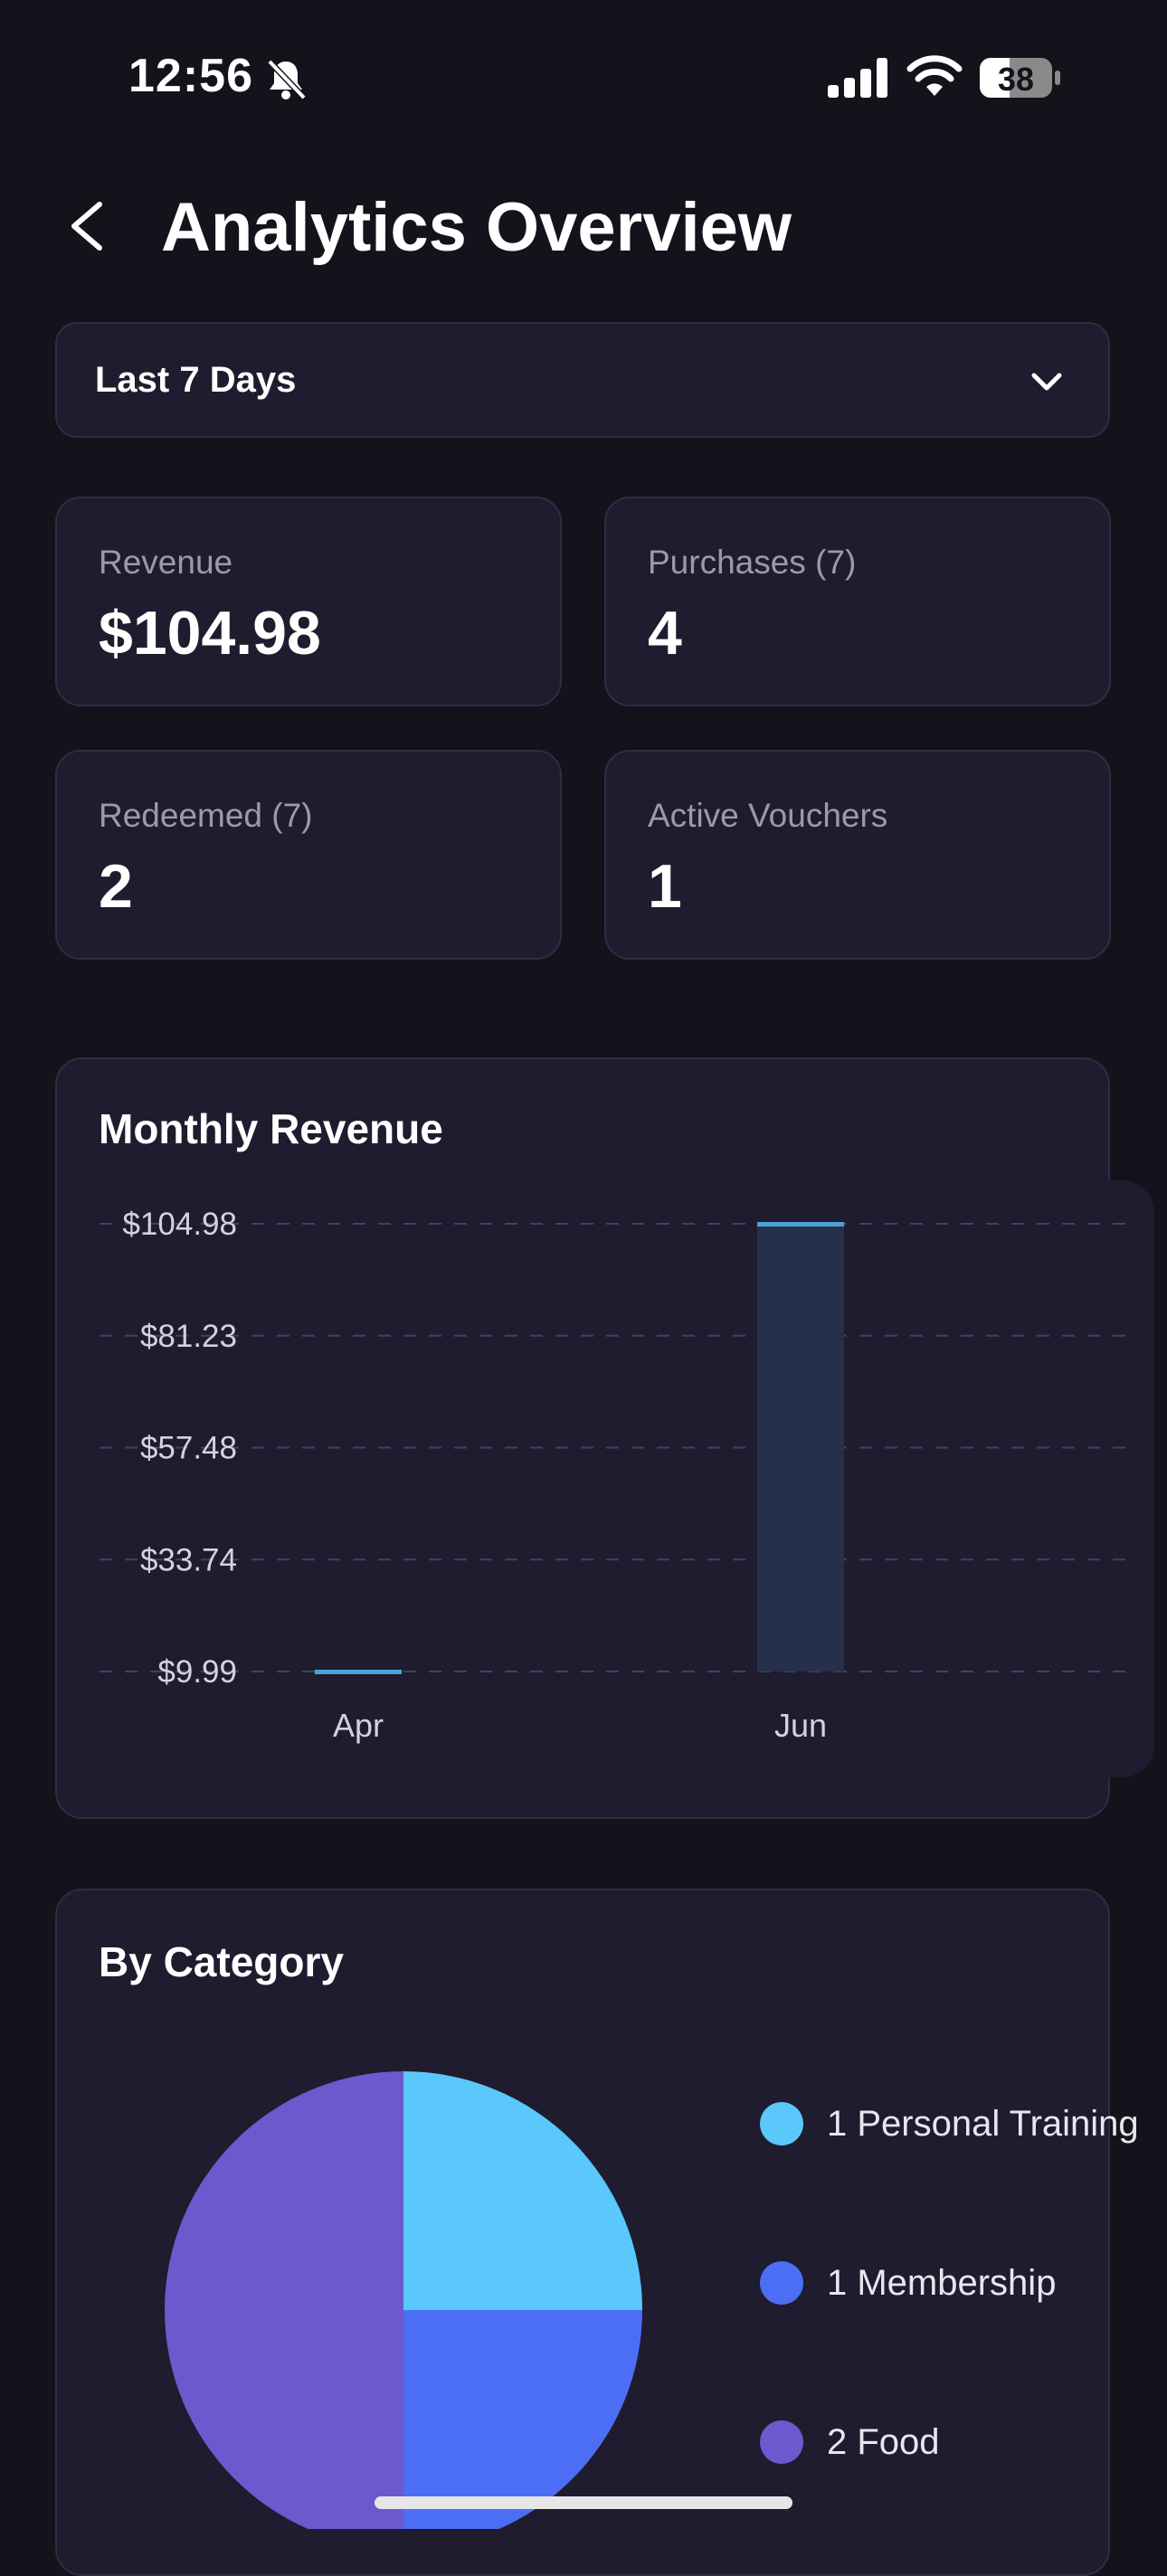  I want to click on stat-label: Redeemed (7), so click(206, 816).